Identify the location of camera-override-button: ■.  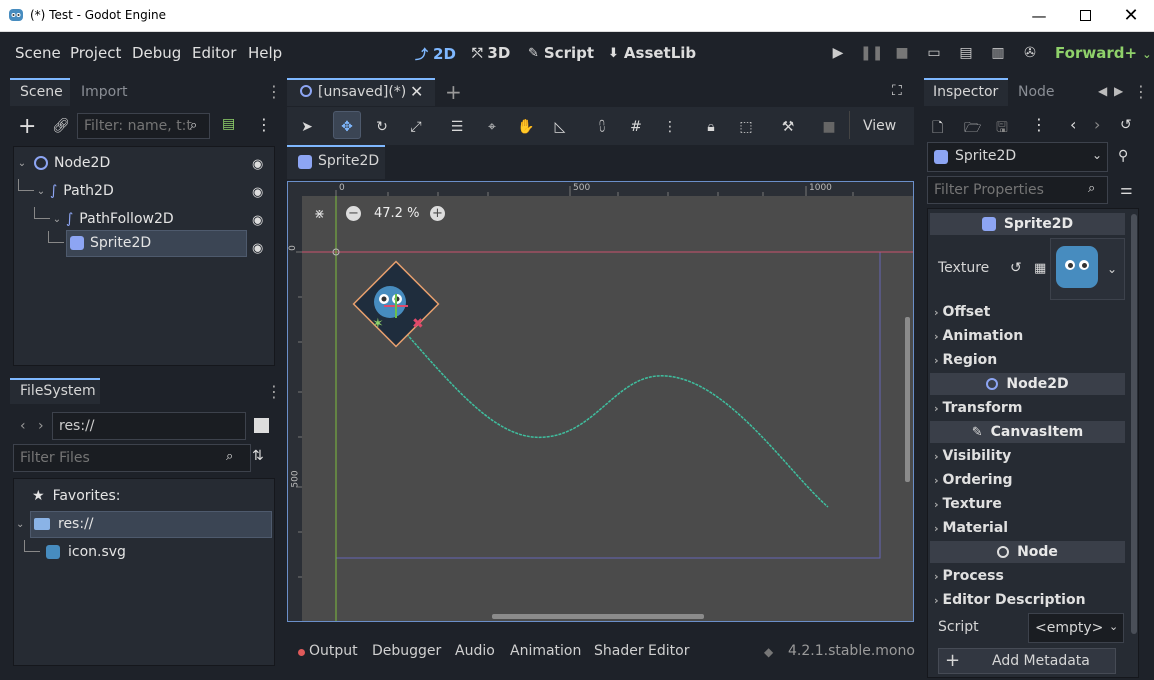
(829, 127).